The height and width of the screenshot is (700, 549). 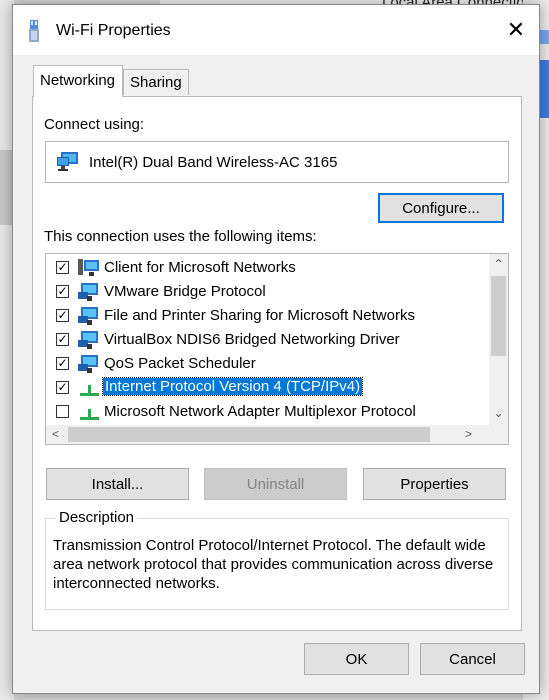 What do you see at coordinates (498, 264) in the screenshot?
I see `scroll-up-icon: ⌃` at bounding box center [498, 264].